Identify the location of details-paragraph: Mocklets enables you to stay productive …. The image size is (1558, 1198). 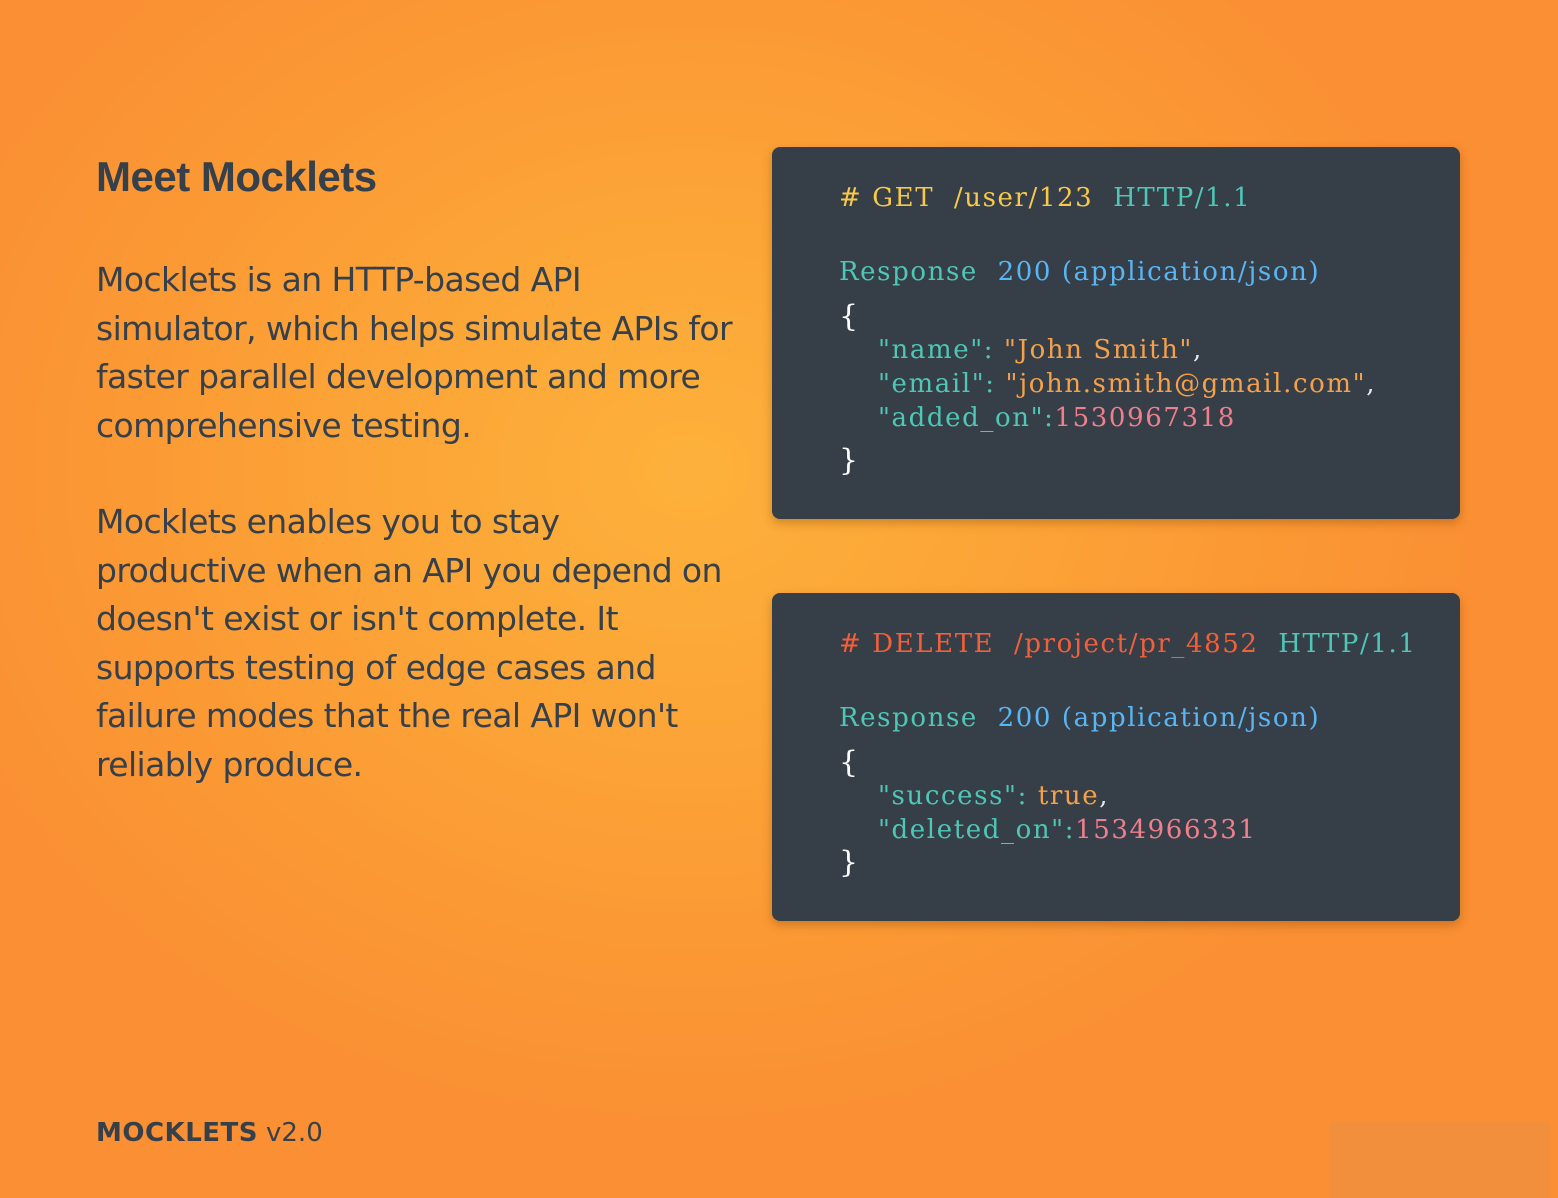
(409, 643).